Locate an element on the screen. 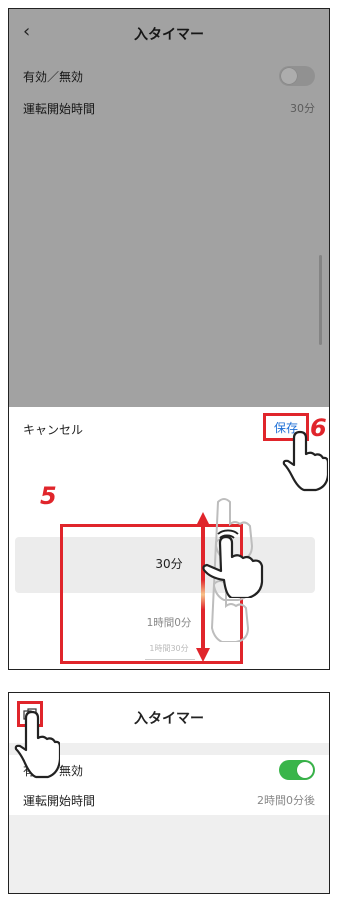 This screenshot has width=342, height=900. row-start-time-label: 運転開始時間 is located at coordinates (59, 800).